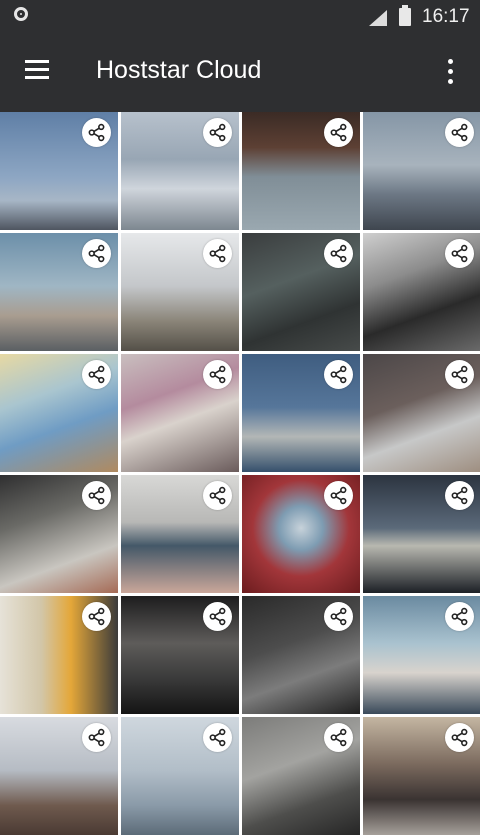 This screenshot has width=480, height=835. Describe the element at coordinates (240, 16) in the screenshot. I see `status-bar: 16:17` at that location.